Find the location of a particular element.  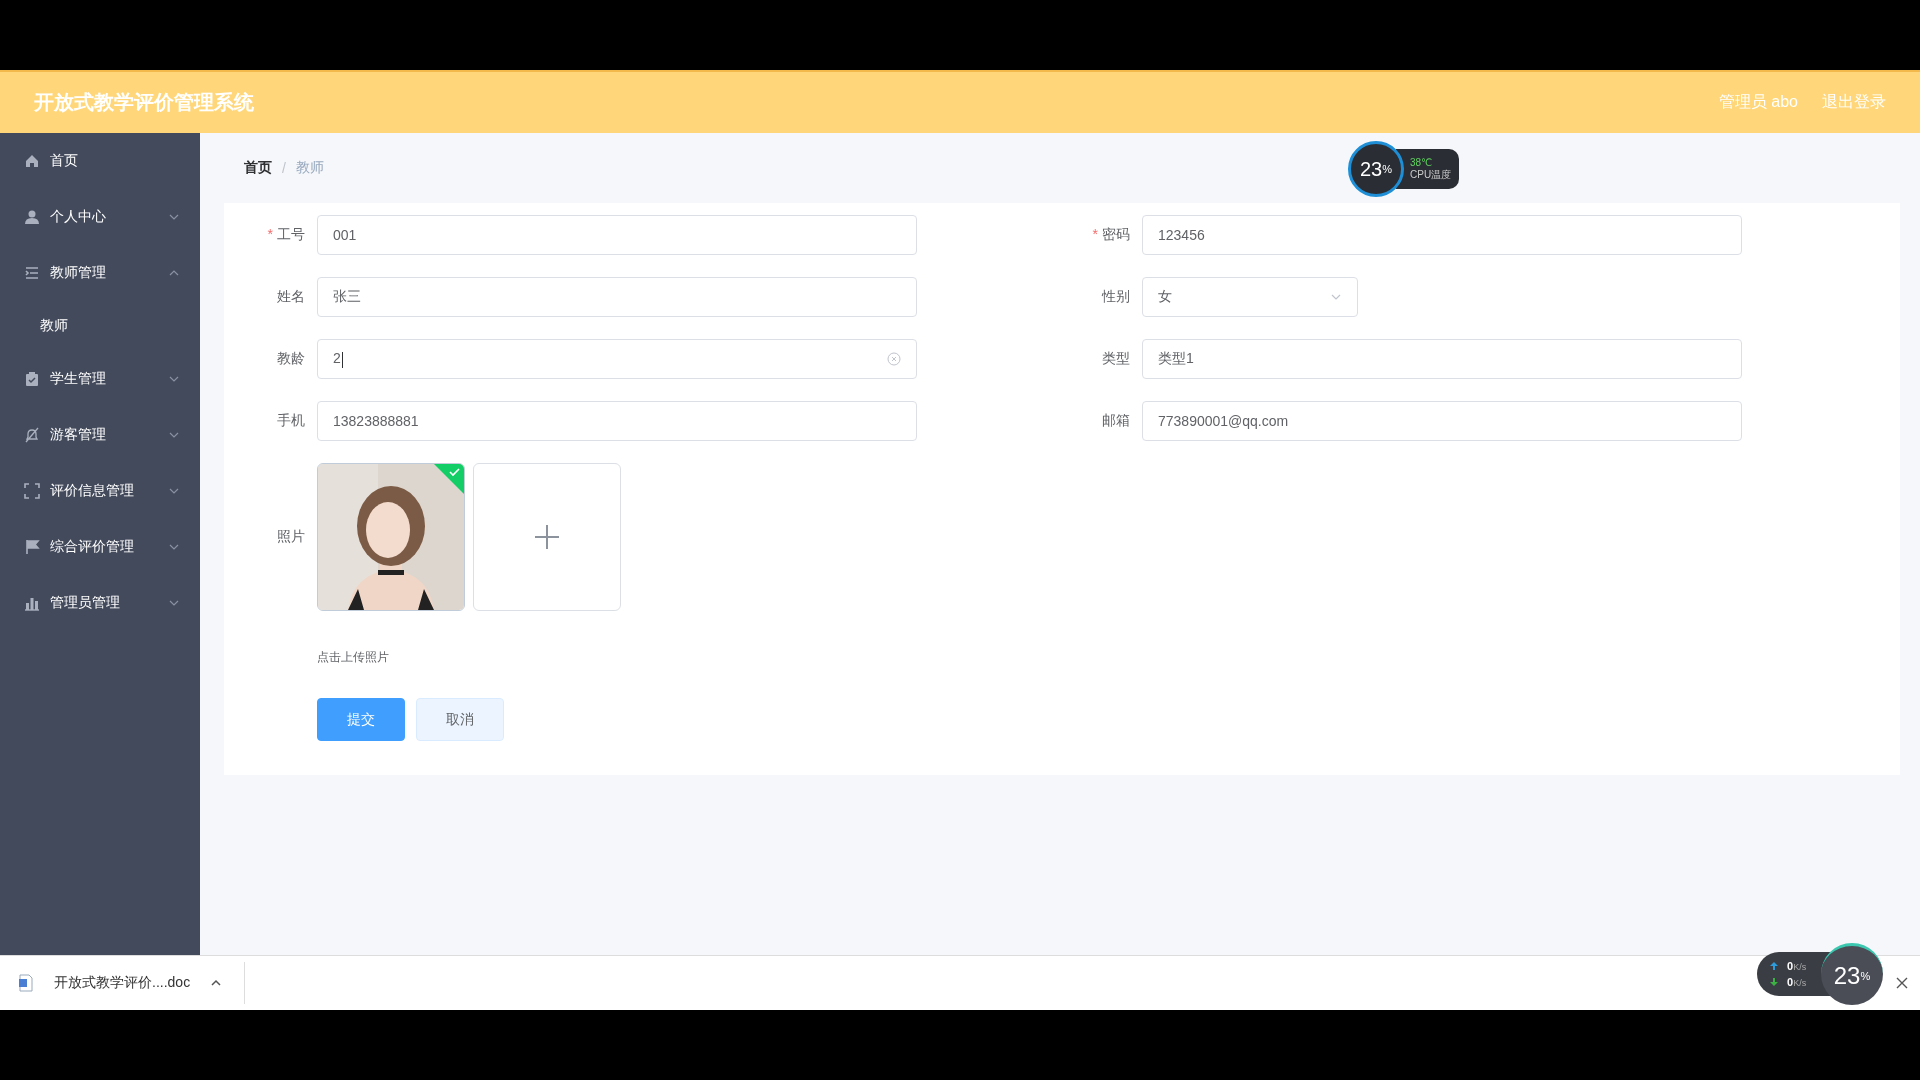

sidebar-item: 教师管理 is located at coordinates (100, 273).